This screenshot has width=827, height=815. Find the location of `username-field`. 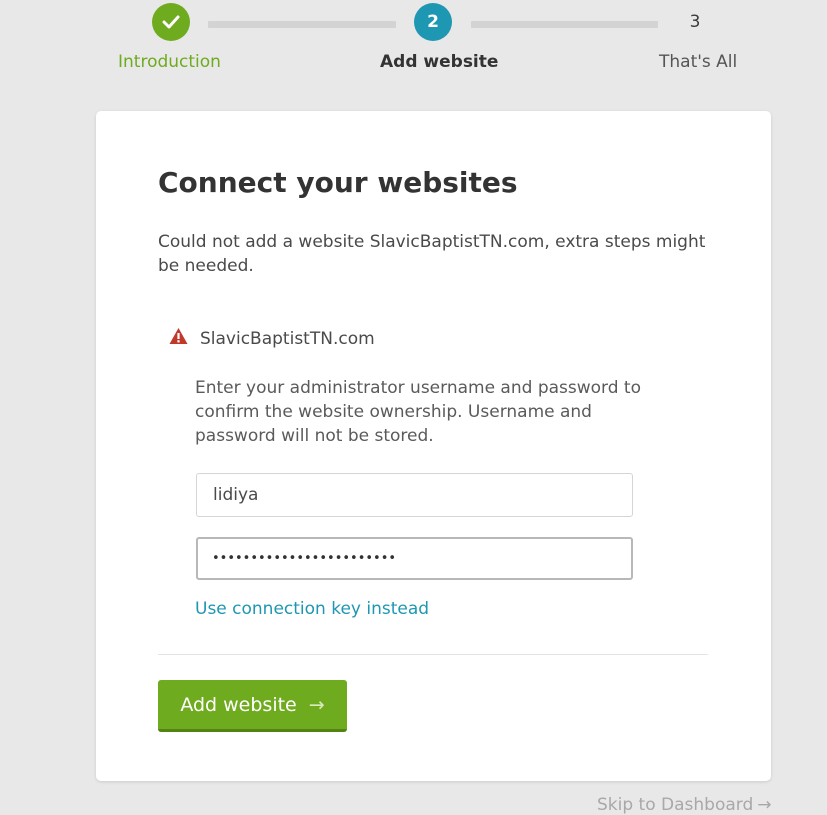

username-field is located at coordinates (414, 495).